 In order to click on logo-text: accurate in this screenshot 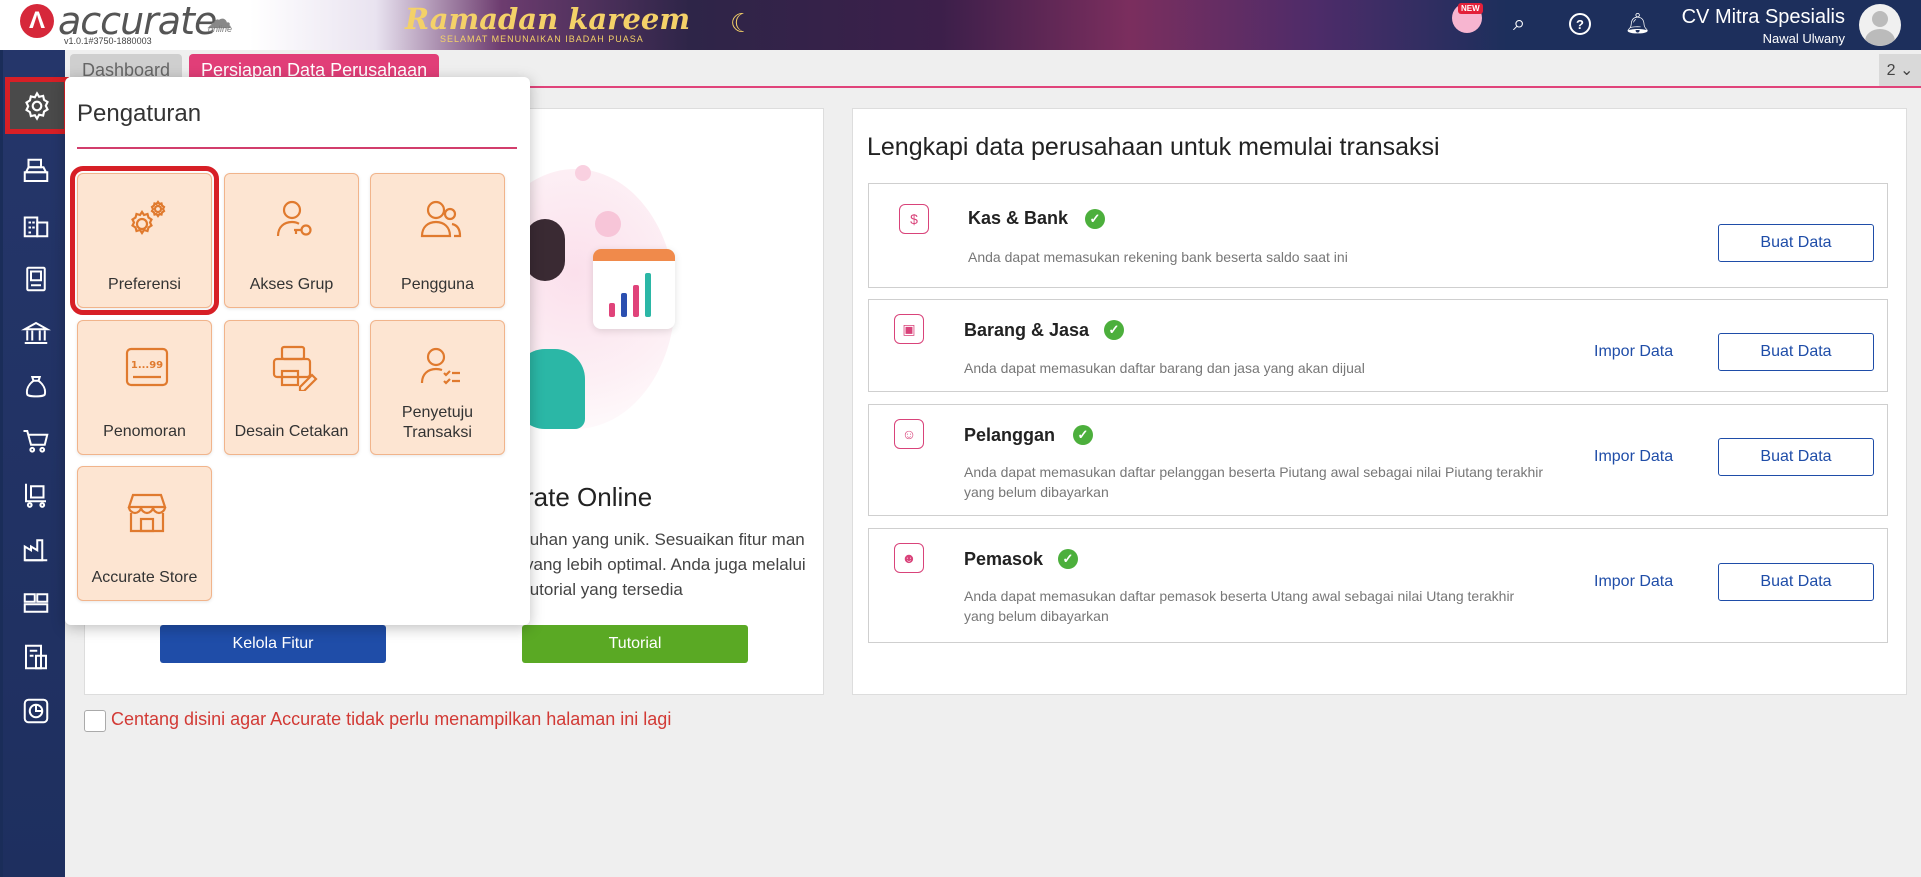, I will do `click(137, 21)`.